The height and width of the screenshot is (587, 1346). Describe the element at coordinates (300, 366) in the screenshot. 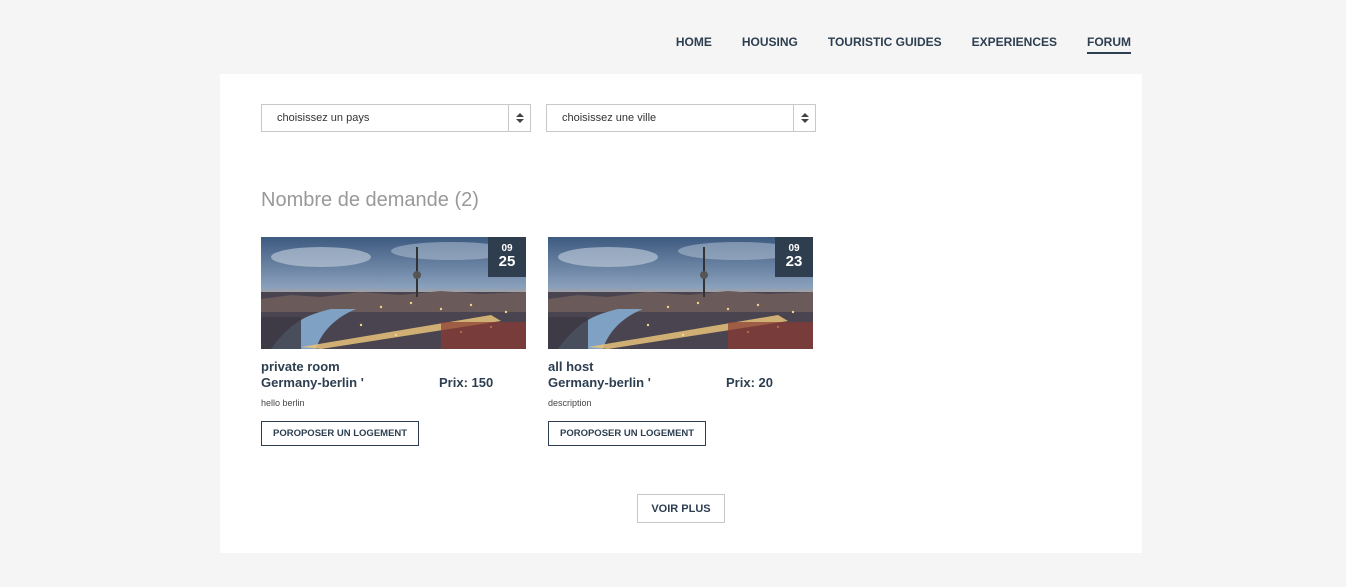

I see `card-title: private room` at that location.